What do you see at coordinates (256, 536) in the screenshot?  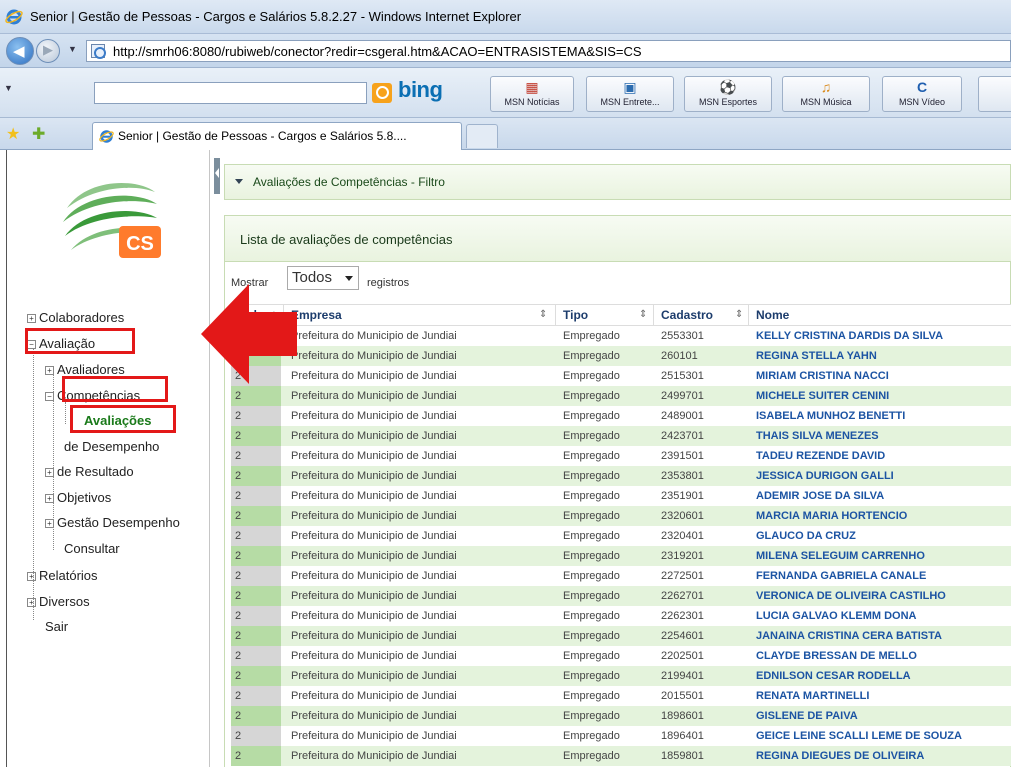 I see `cell-ciclo: 2` at bounding box center [256, 536].